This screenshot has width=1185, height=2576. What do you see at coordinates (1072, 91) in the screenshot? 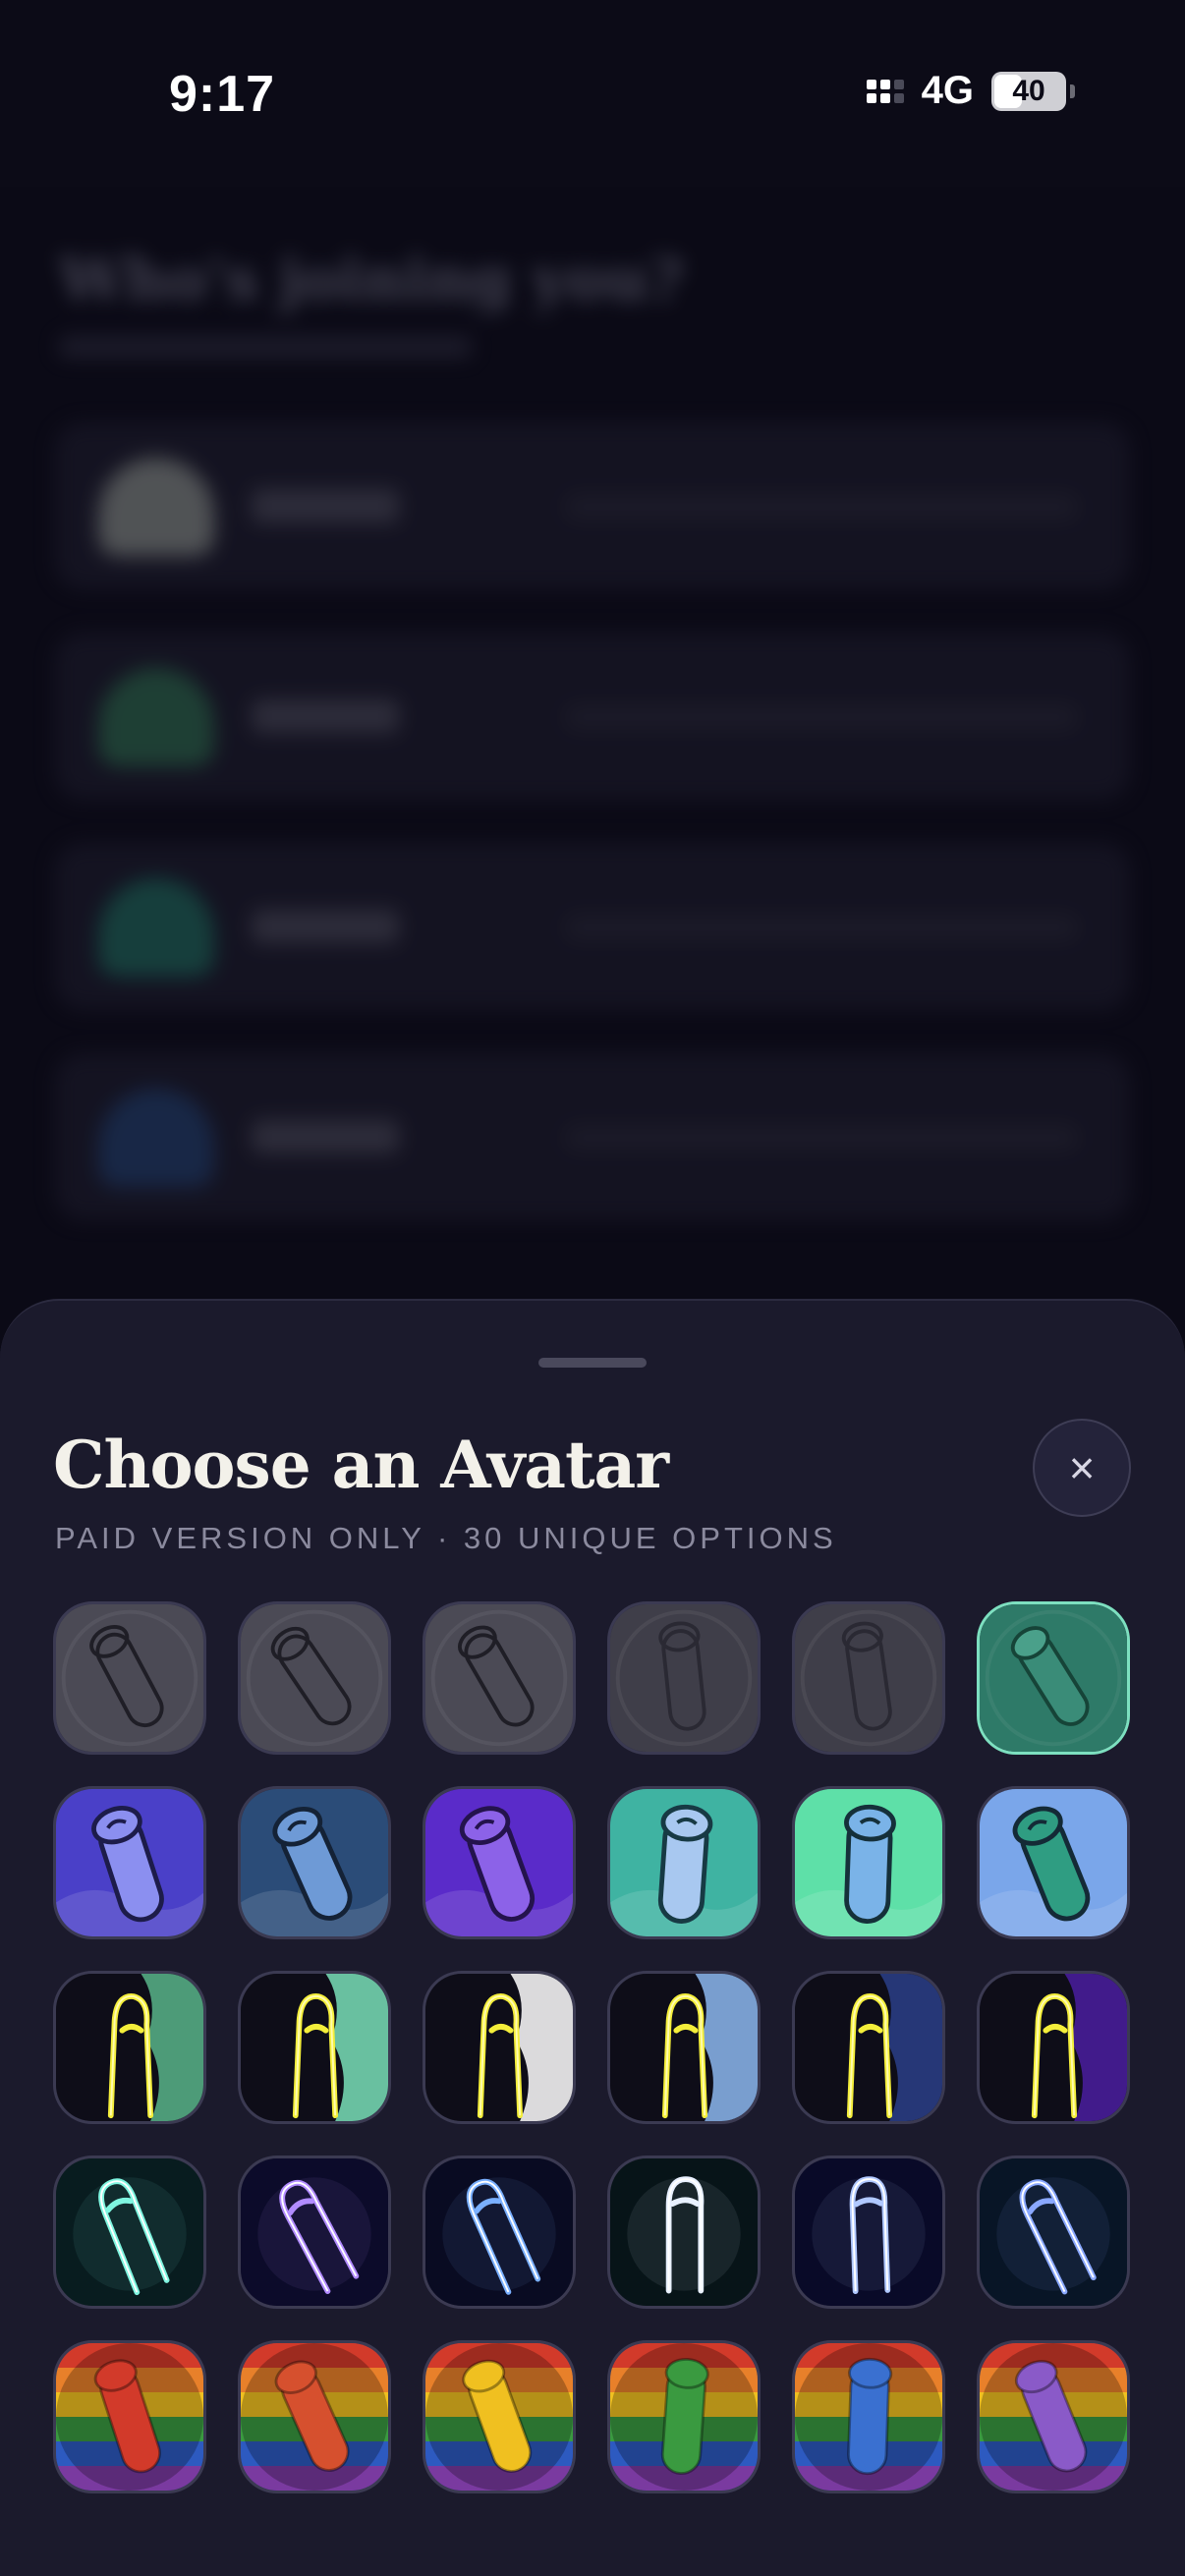
I see `battery-tip` at bounding box center [1072, 91].